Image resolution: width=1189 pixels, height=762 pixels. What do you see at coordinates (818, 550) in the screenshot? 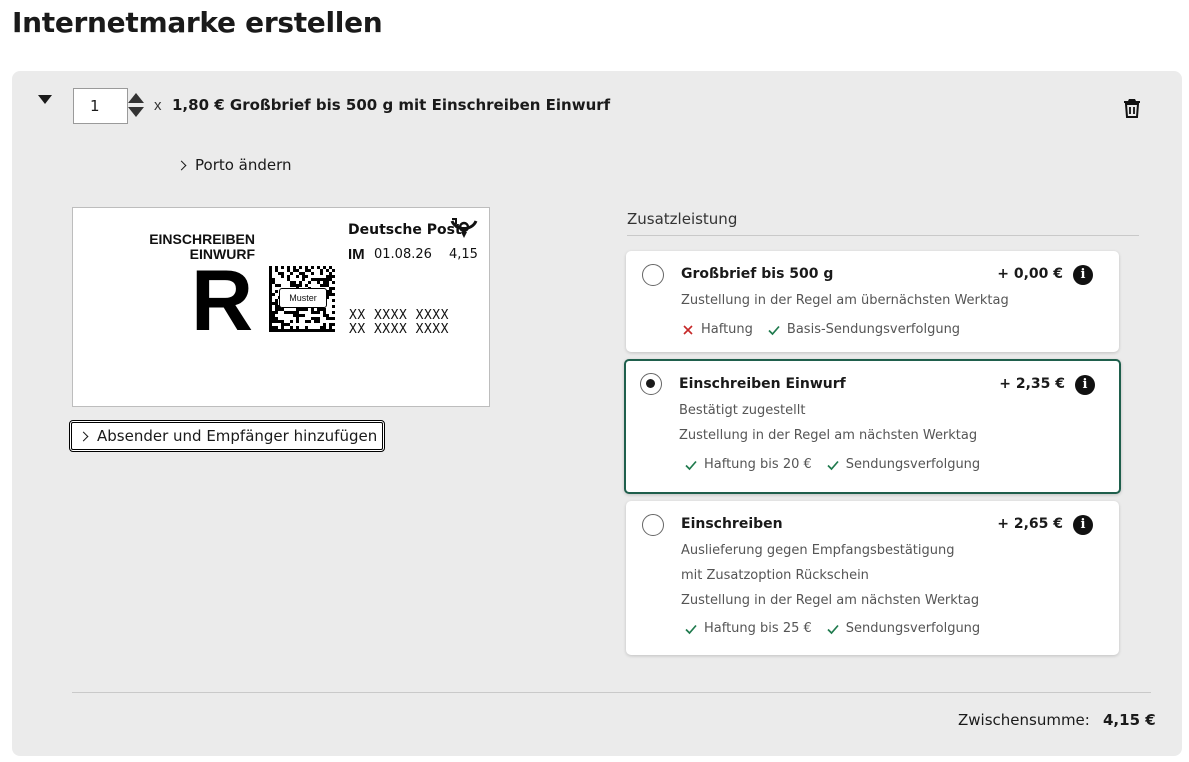
I see `option-description: Auslieferung gegen Empfangsbestätigung` at bounding box center [818, 550].